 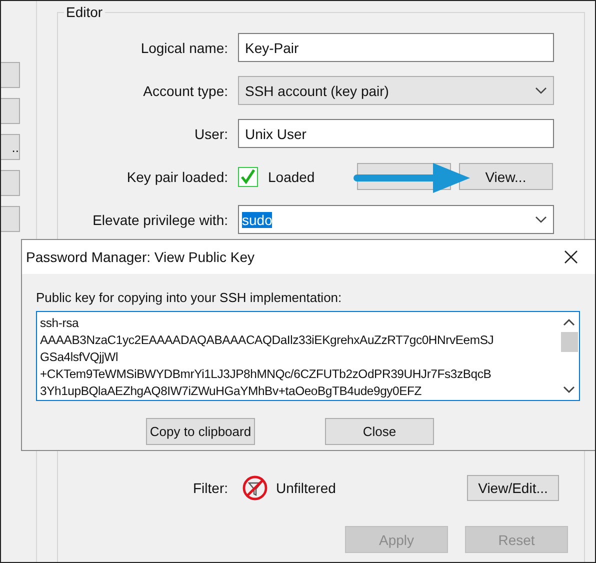 I want to click on filter-label: Filter:, so click(x=210, y=488).